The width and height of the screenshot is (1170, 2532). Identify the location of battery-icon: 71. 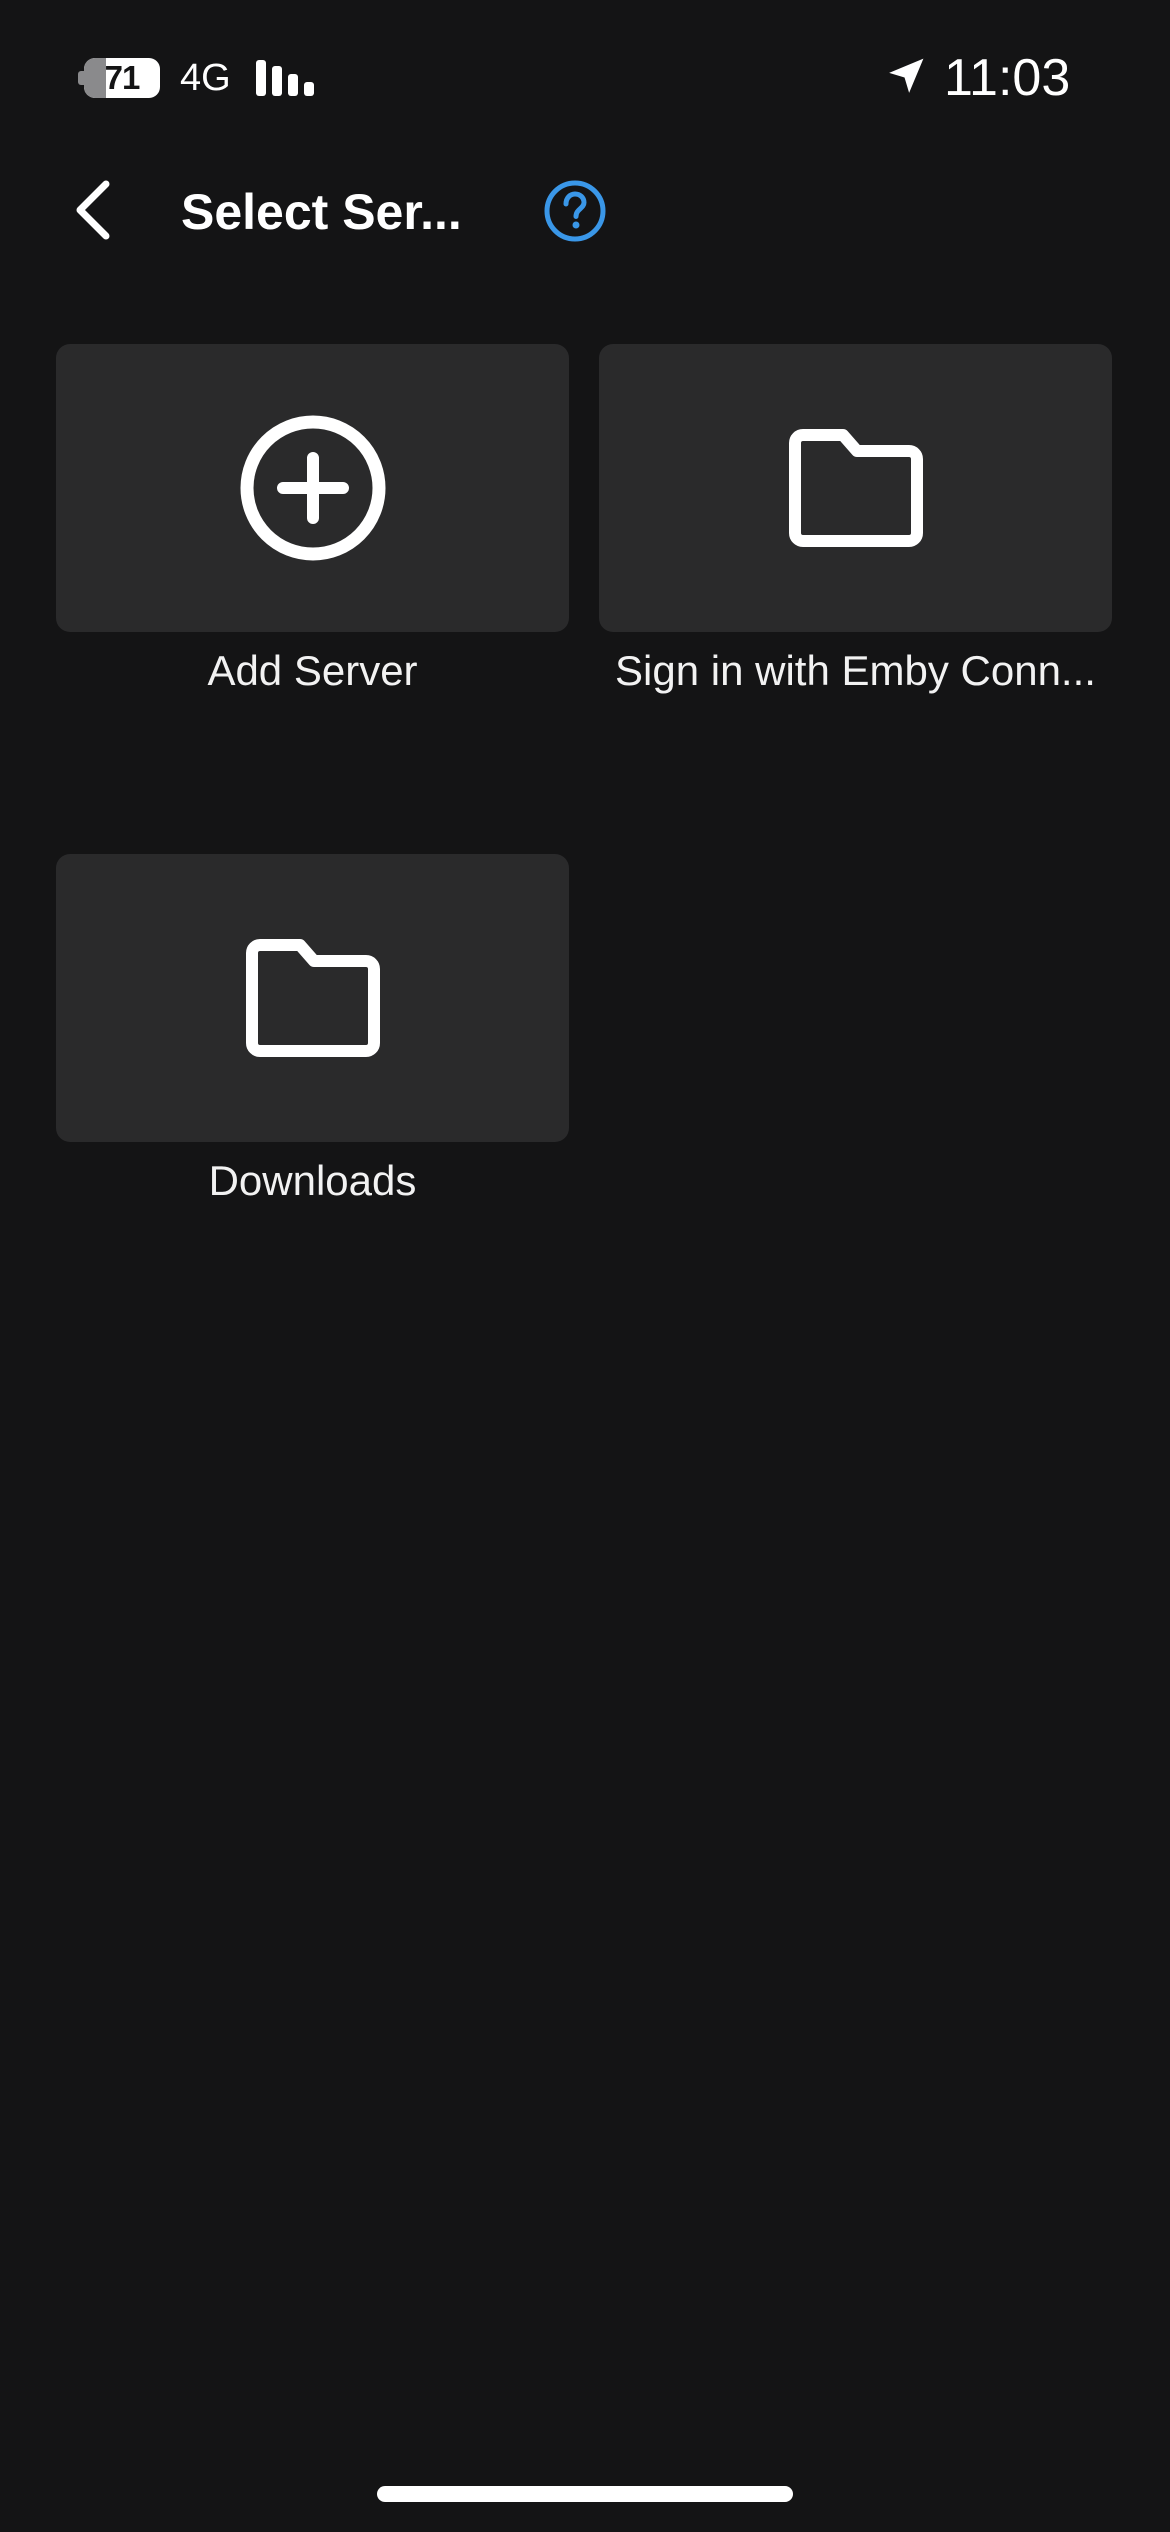
(120, 78).